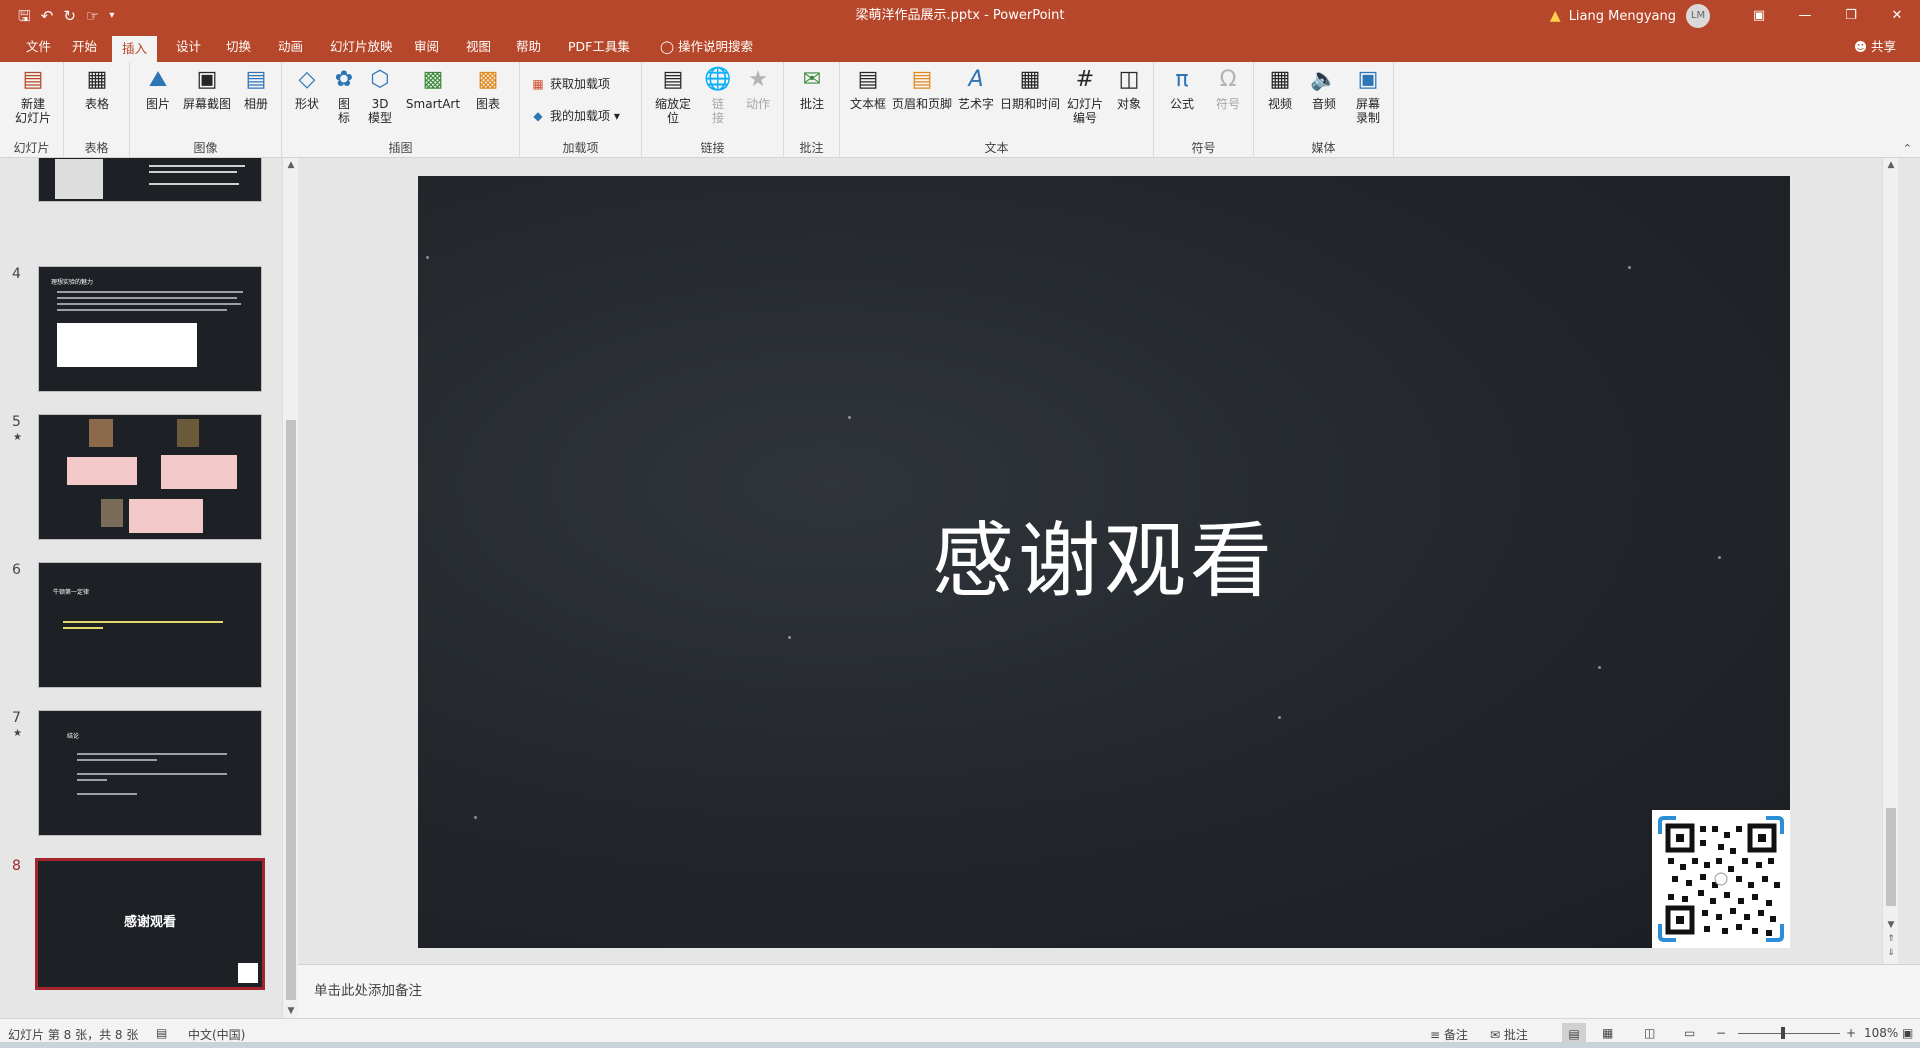 Image resolution: width=1920 pixels, height=1048 pixels. What do you see at coordinates (1085, 95) in the screenshot?
I see `slide-number-button: # 幻灯片 编号` at bounding box center [1085, 95].